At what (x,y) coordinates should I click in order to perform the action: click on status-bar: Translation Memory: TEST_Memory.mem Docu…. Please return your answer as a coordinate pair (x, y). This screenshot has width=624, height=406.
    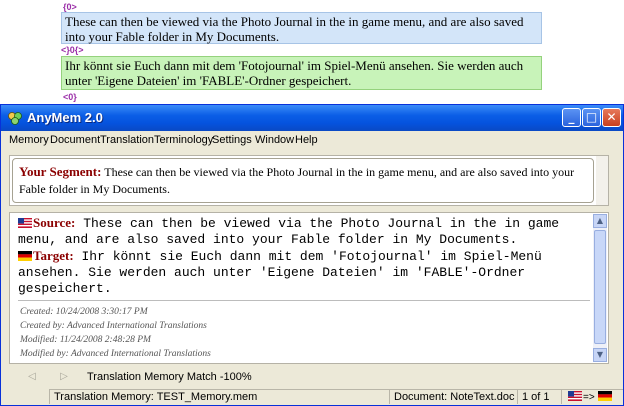
    Looking at the image, I should click on (312, 396).